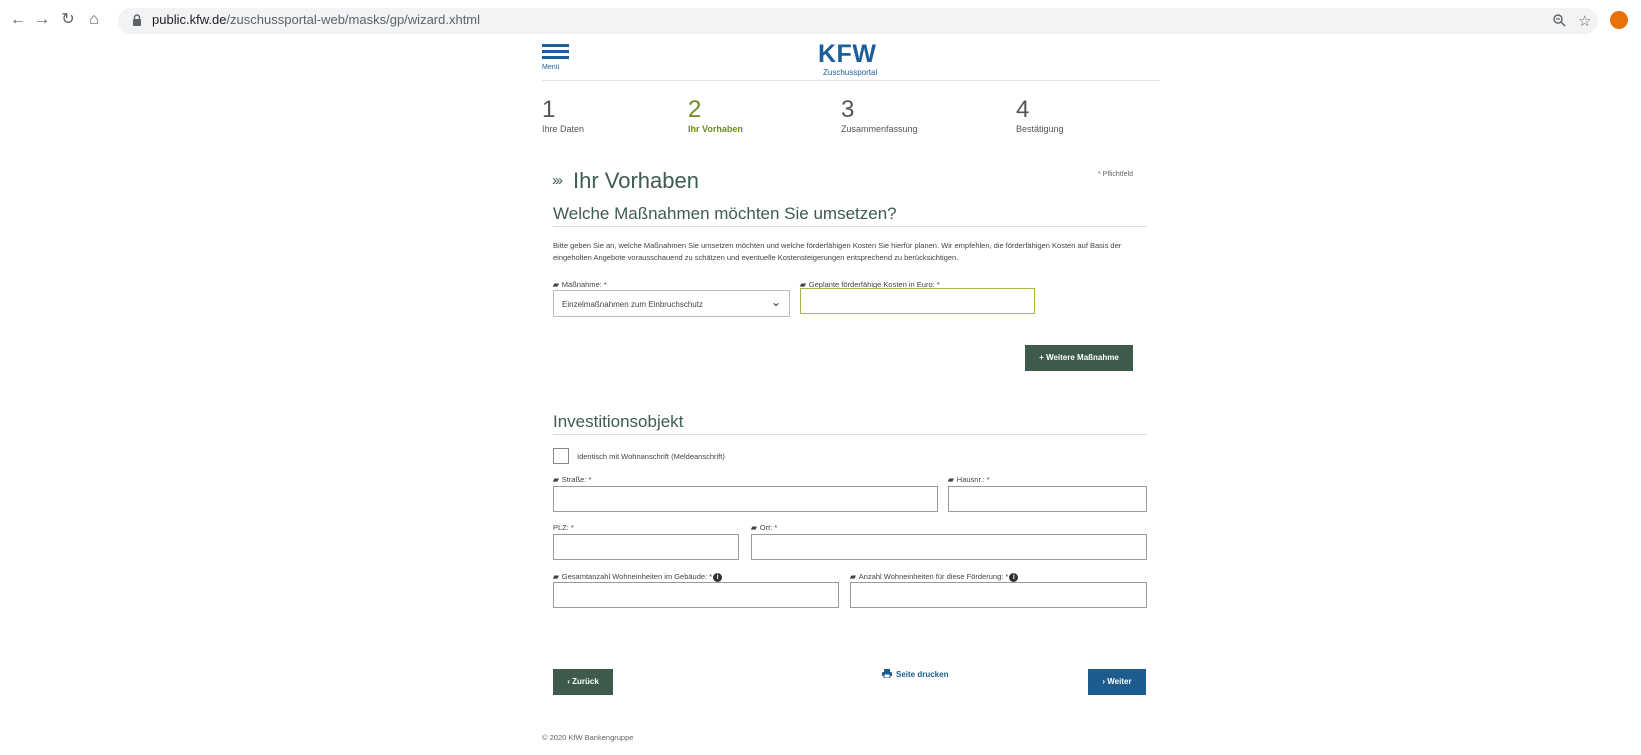  What do you see at coordinates (998, 595) in the screenshot?
I see `funded-units-input` at bounding box center [998, 595].